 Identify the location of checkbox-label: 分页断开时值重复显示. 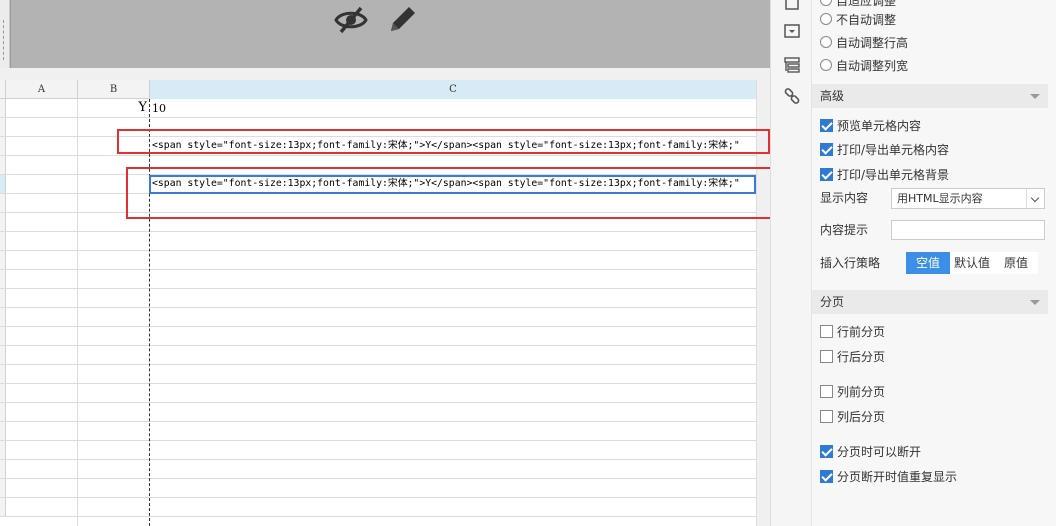
(897, 476).